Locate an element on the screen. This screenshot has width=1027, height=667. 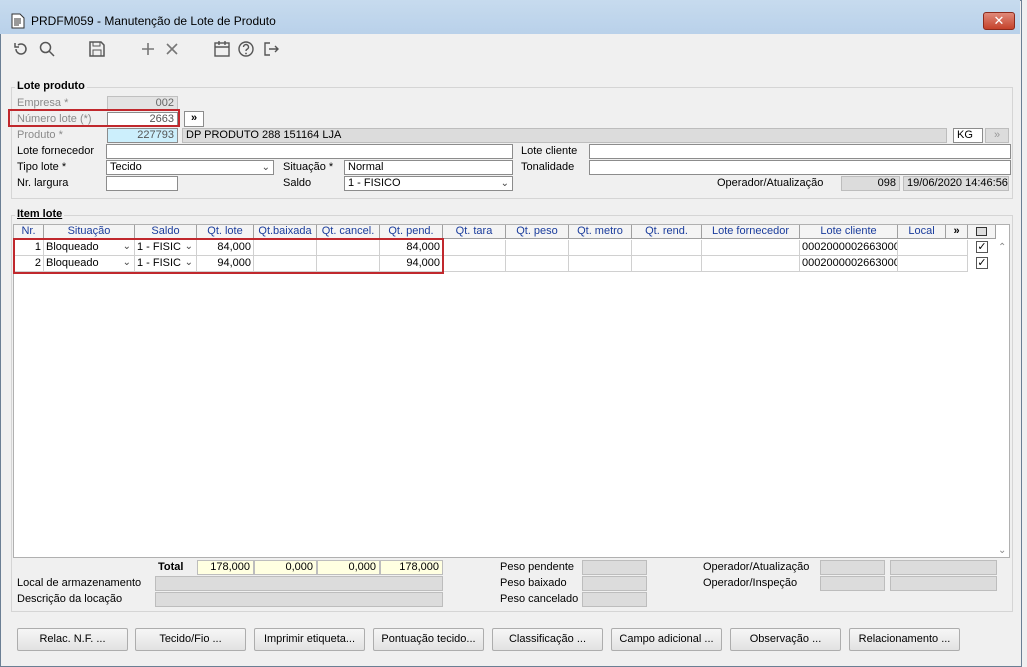
add-icon is located at coordinates (148, 49).